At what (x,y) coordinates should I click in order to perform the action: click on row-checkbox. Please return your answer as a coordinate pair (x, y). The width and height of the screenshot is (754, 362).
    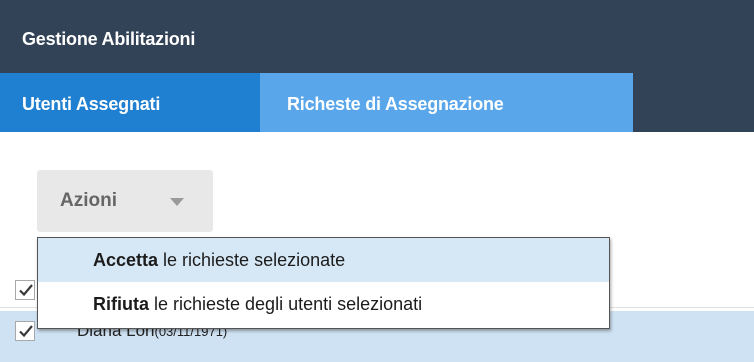
    Looking at the image, I should click on (25, 331).